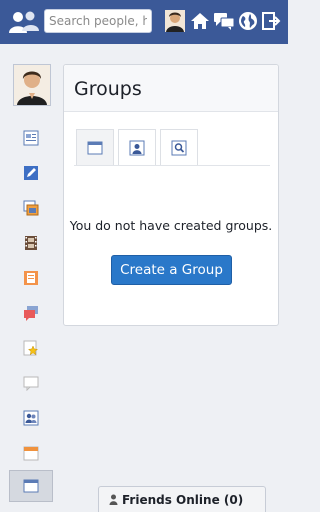 The image size is (320, 512). I want to click on sidebar-item-photos, so click(31, 208).